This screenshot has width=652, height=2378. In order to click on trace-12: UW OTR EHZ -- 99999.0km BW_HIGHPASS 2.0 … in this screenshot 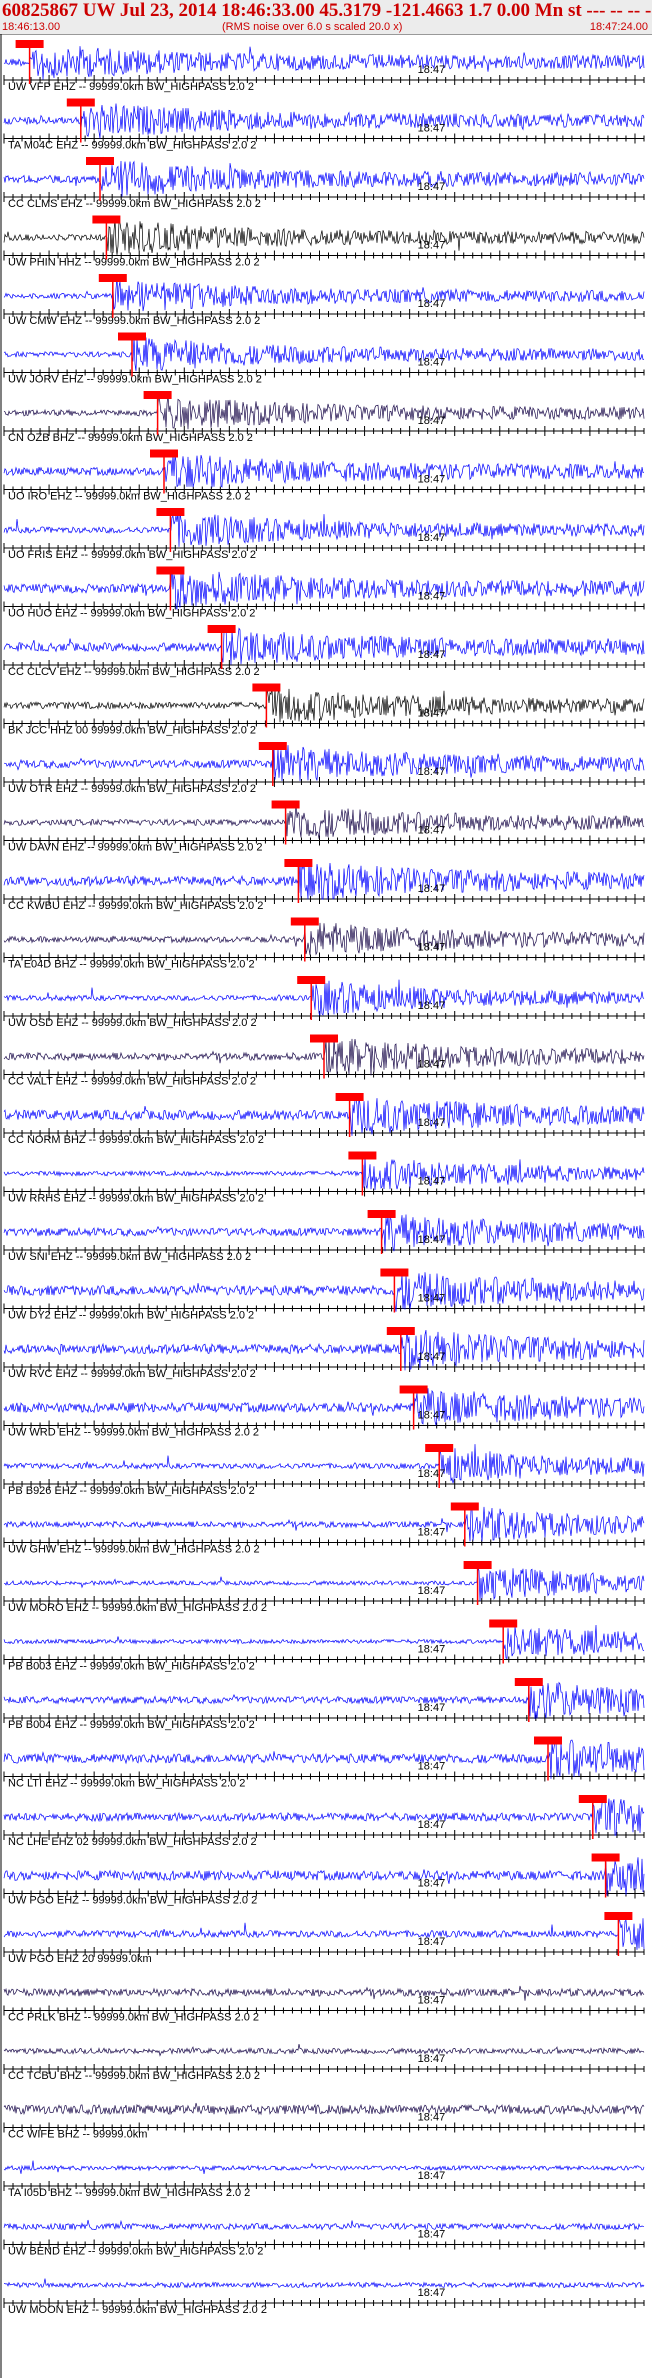, I will do `click(324, 768)`.